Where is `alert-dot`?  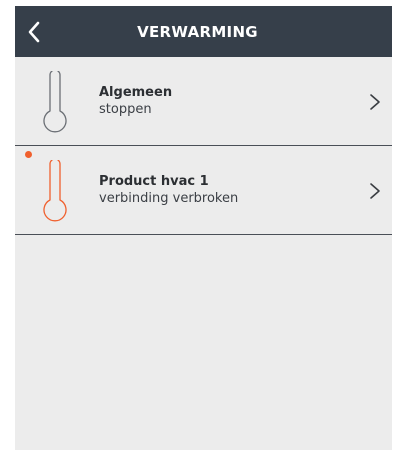 alert-dot is located at coordinates (28, 154).